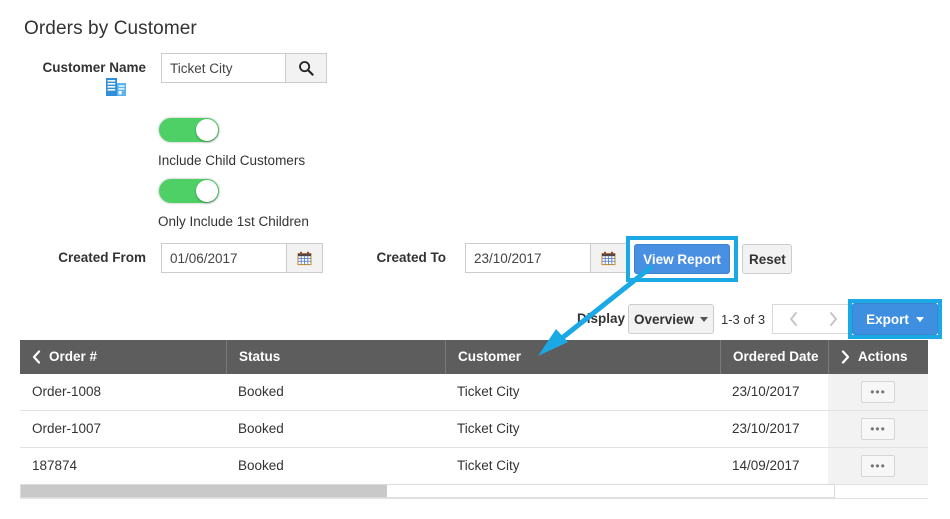  Describe the element at coordinates (411, 257) in the screenshot. I see `created-to-label: Created To` at that location.